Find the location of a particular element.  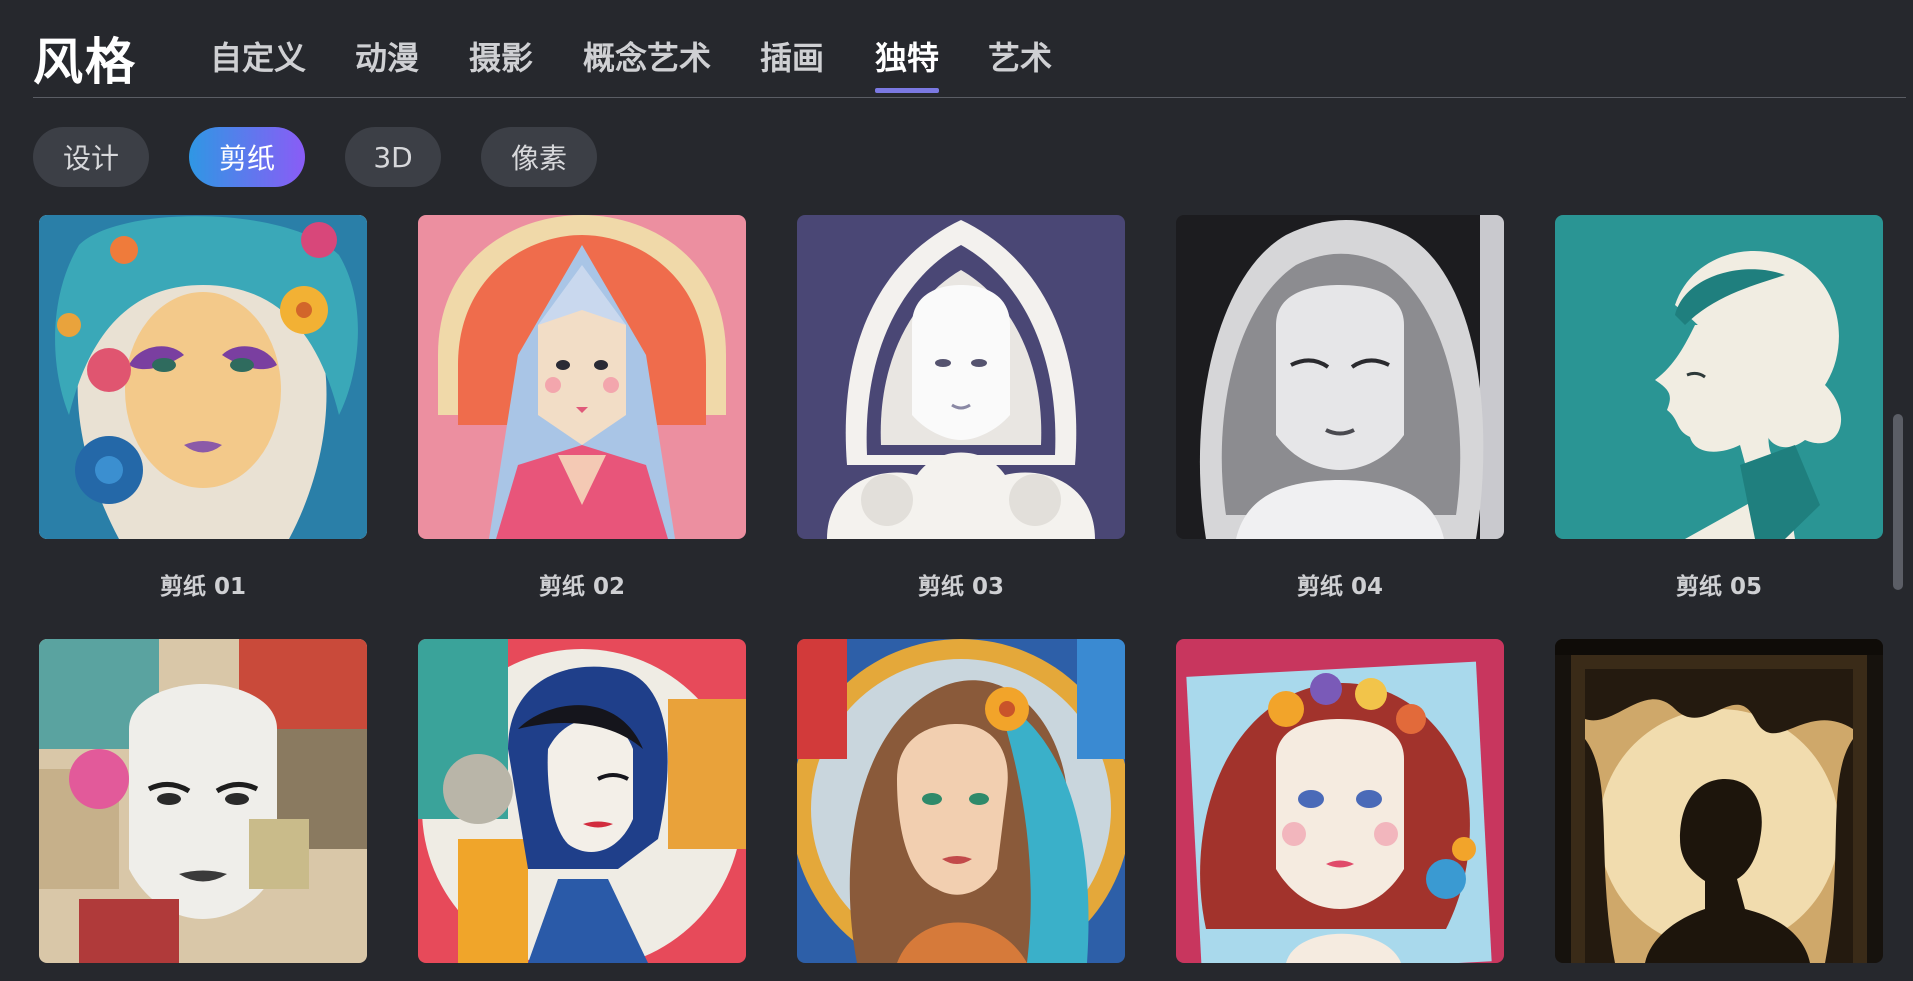

shadowbox-tree-silhouette-image is located at coordinates (1719, 801).